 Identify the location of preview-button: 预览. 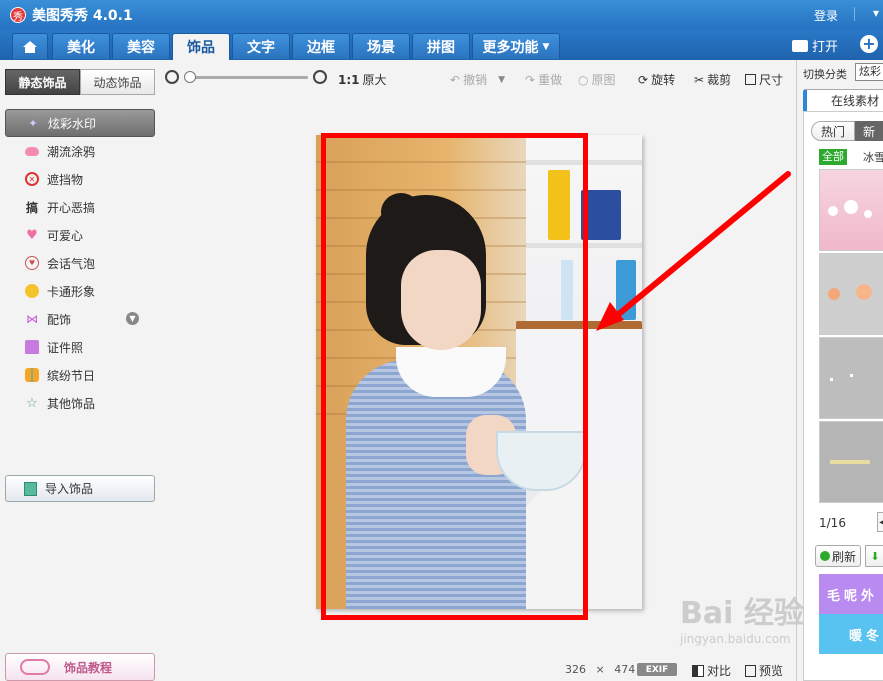
(764, 670).